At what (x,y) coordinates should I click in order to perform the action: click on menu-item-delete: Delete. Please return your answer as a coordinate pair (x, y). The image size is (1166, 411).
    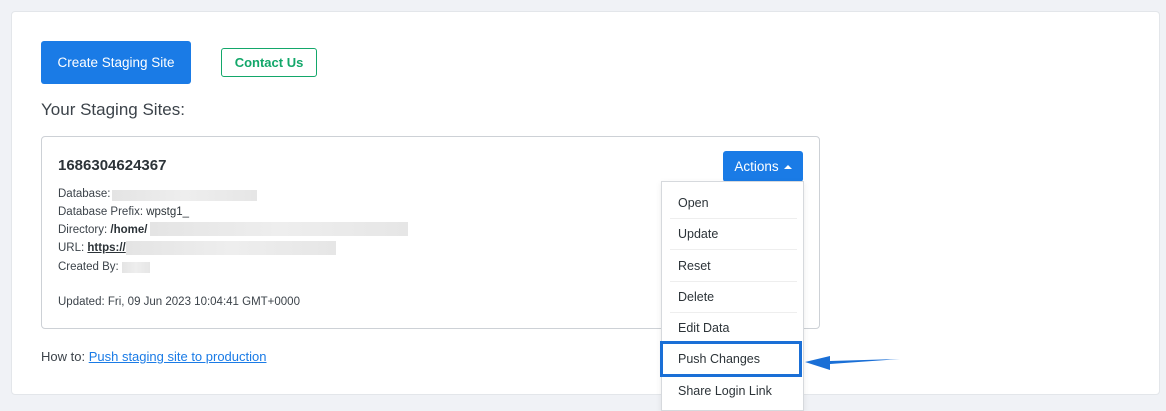
    Looking at the image, I should click on (733, 297).